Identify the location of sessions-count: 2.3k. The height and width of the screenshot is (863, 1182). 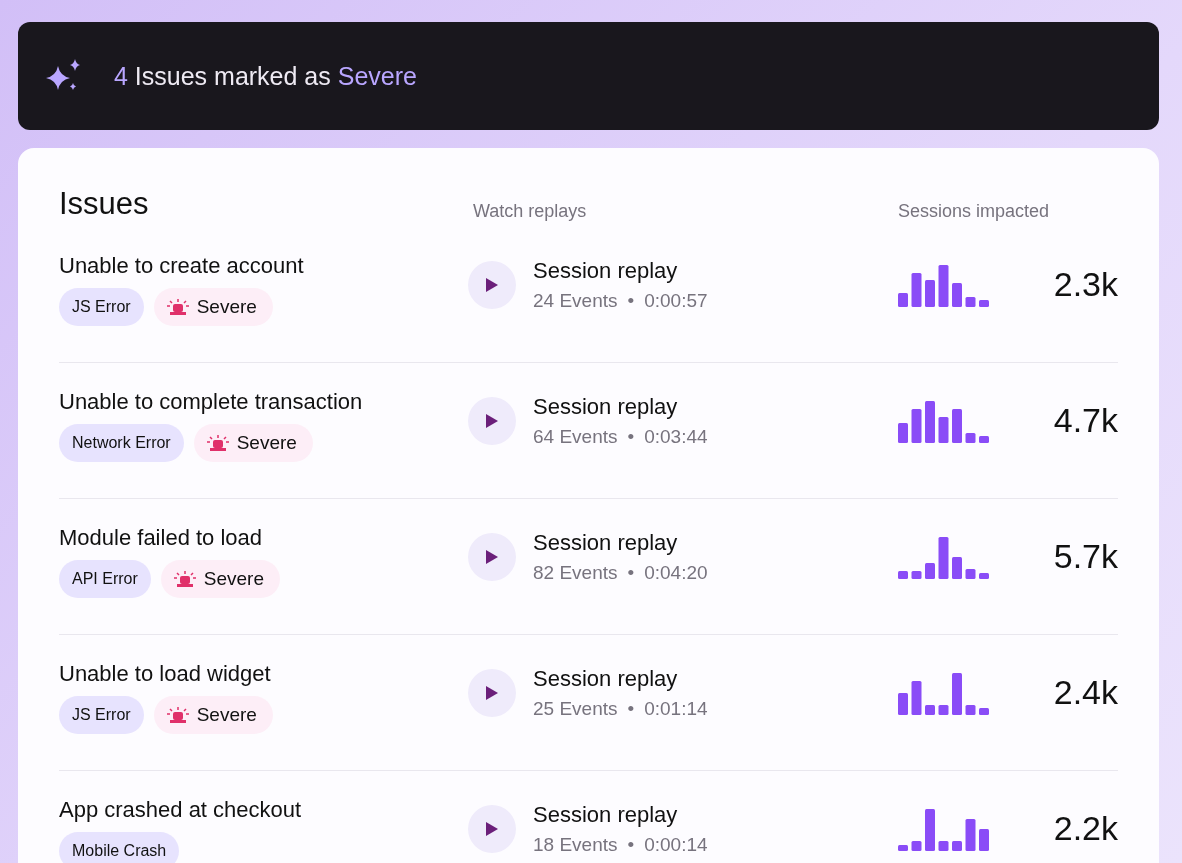
(1085, 284).